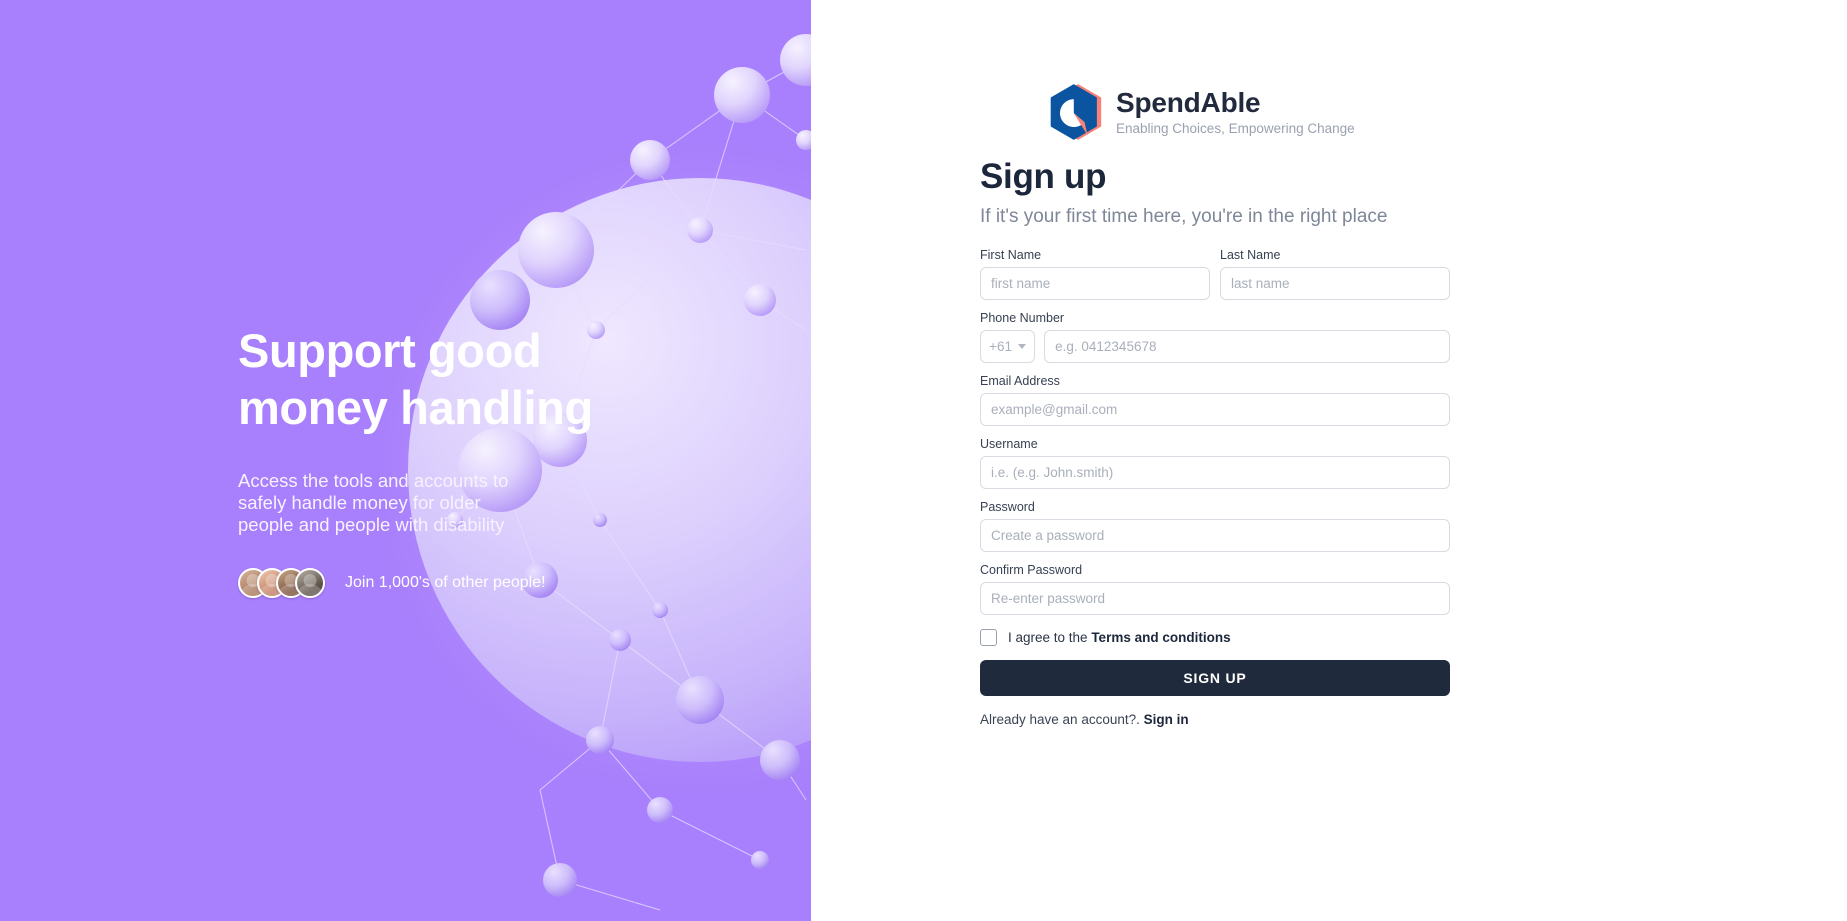 This screenshot has width=1847, height=921. I want to click on name-row: First Name Last Name, so click(1215, 274).